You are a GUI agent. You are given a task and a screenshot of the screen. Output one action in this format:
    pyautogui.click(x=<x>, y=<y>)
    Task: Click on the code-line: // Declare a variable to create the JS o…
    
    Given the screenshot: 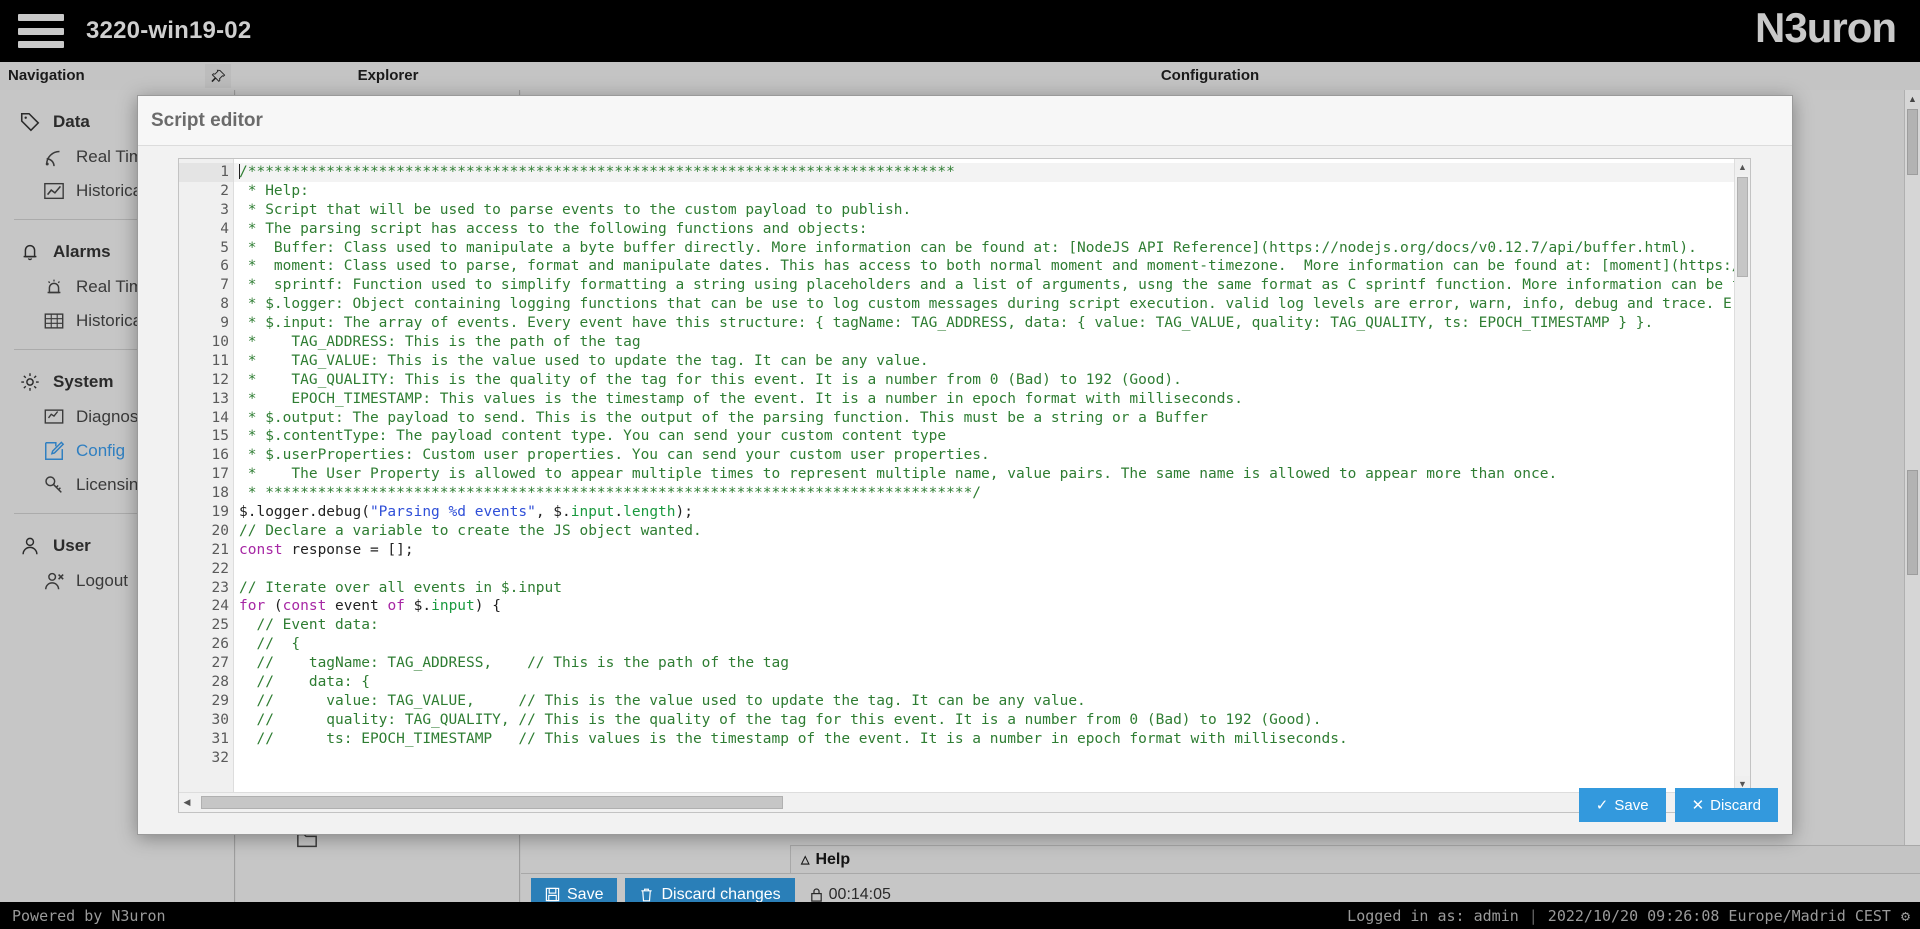 What is the action you would take?
    pyautogui.click(x=984, y=531)
    